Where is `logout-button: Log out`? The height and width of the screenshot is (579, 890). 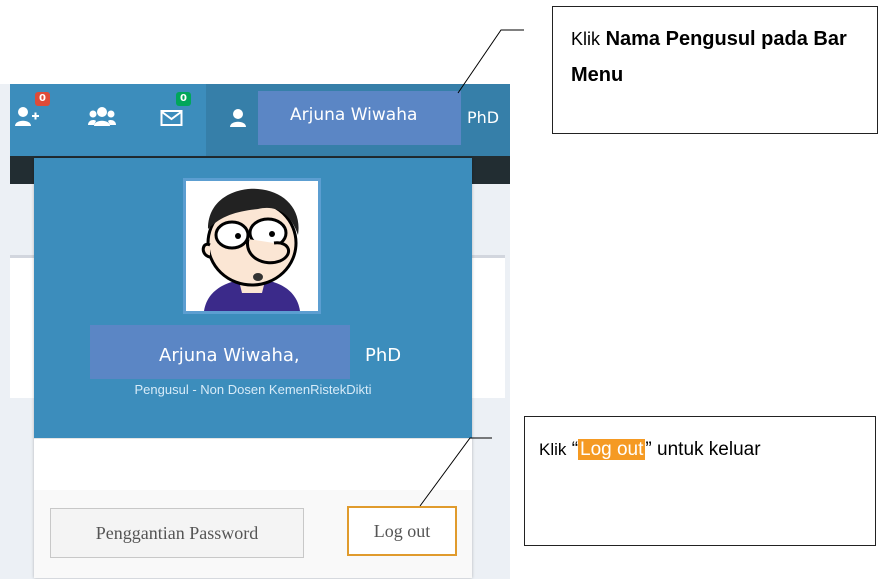 logout-button: Log out is located at coordinates (402, 531).